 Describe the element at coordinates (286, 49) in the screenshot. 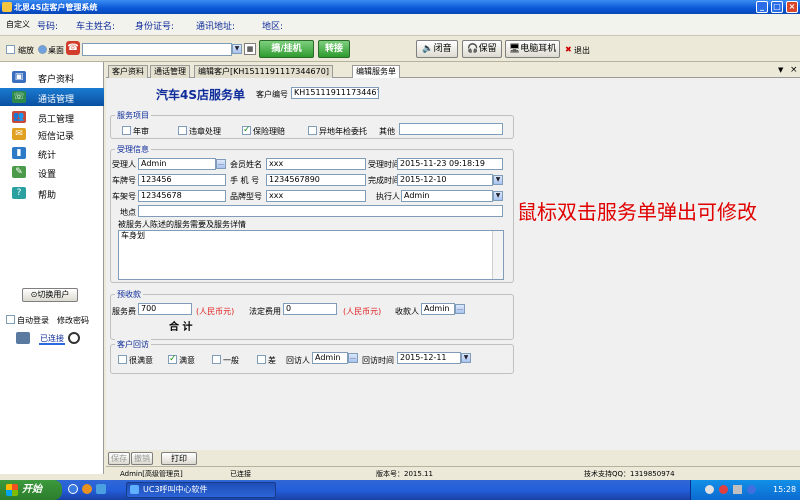

I see `hangup-button: 摘/挂机` at that location.